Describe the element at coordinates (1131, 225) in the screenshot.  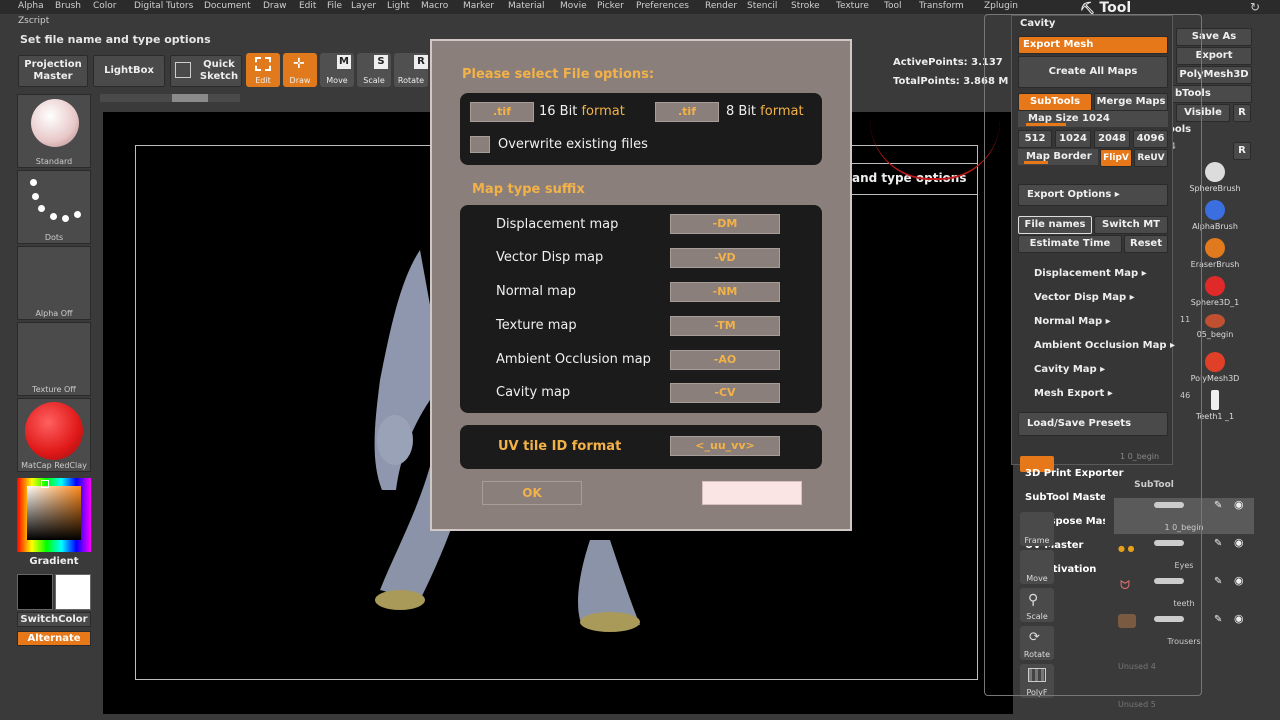
I see `switch-mt-button: Switch MT` at that location.